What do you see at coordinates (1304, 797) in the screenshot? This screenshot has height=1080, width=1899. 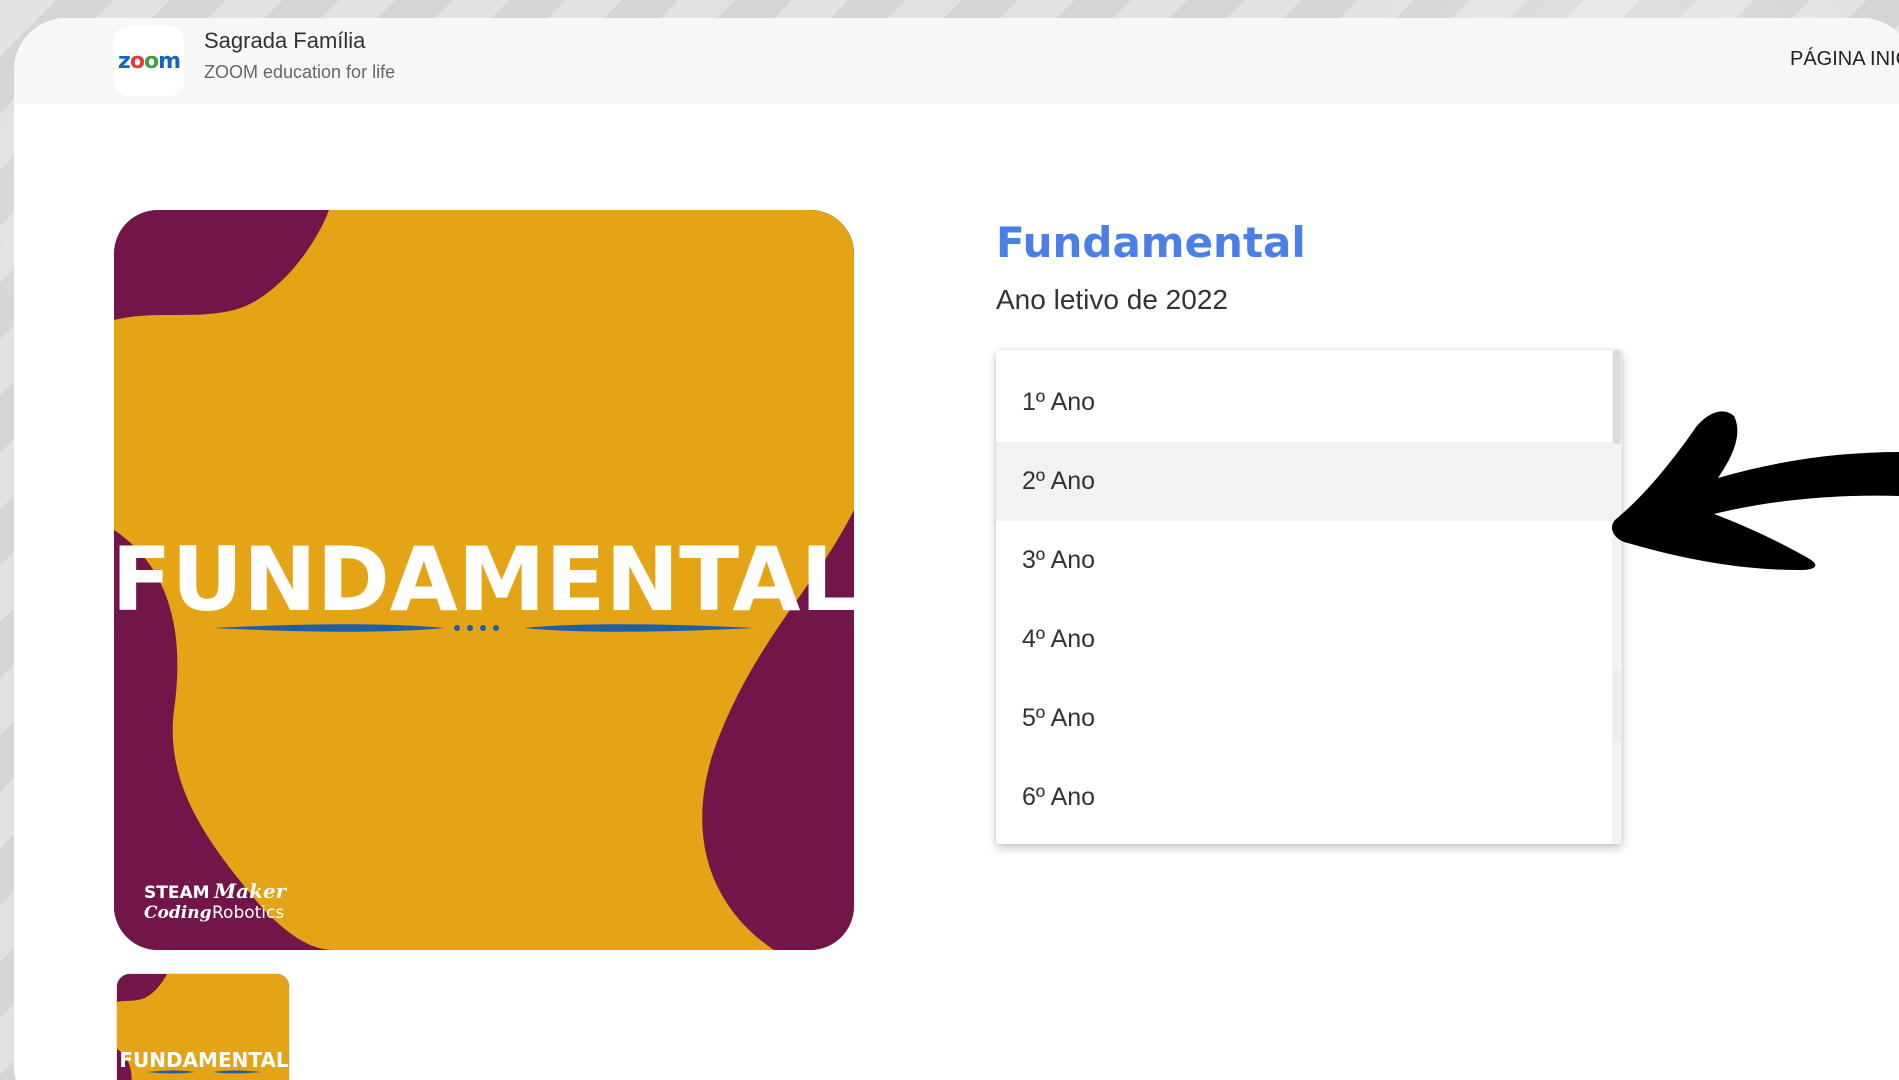 I see `dropdown-option: 6º Ano` at bounding box center [1304, 797].